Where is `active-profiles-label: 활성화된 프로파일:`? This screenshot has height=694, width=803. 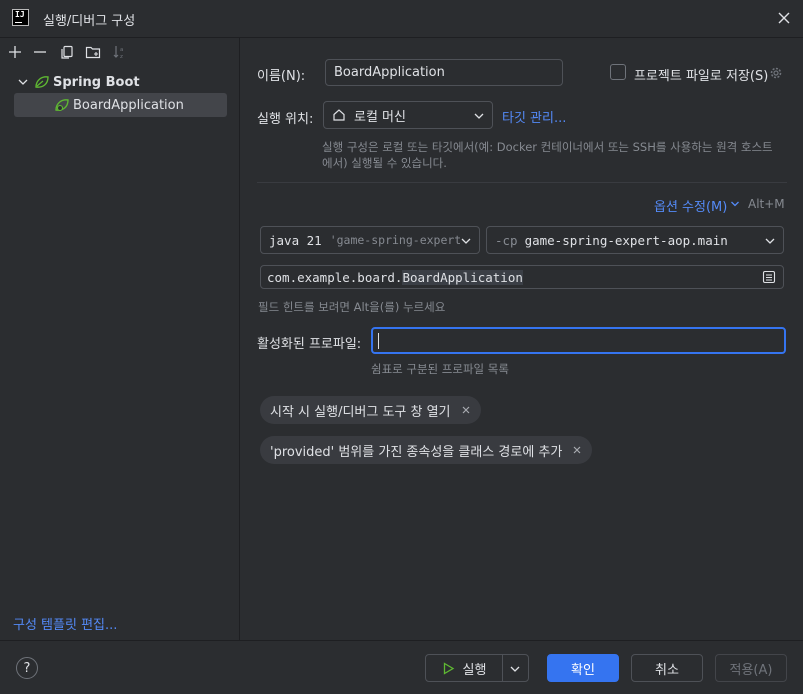 active-profiles-label: 활성화된 프로파일: is located at coordinates (309, 344).